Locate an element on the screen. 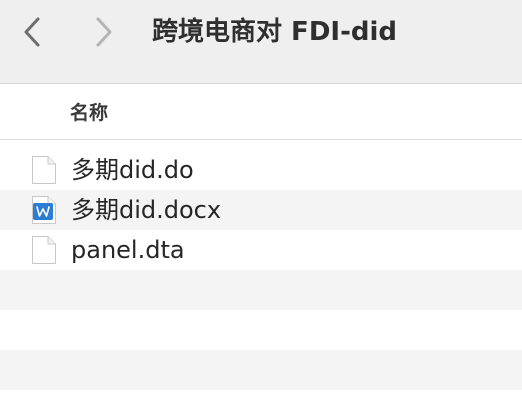 The width and height of the screenshot is (522, 402). file-row: panel.dta is located at coordinates (261, 250).